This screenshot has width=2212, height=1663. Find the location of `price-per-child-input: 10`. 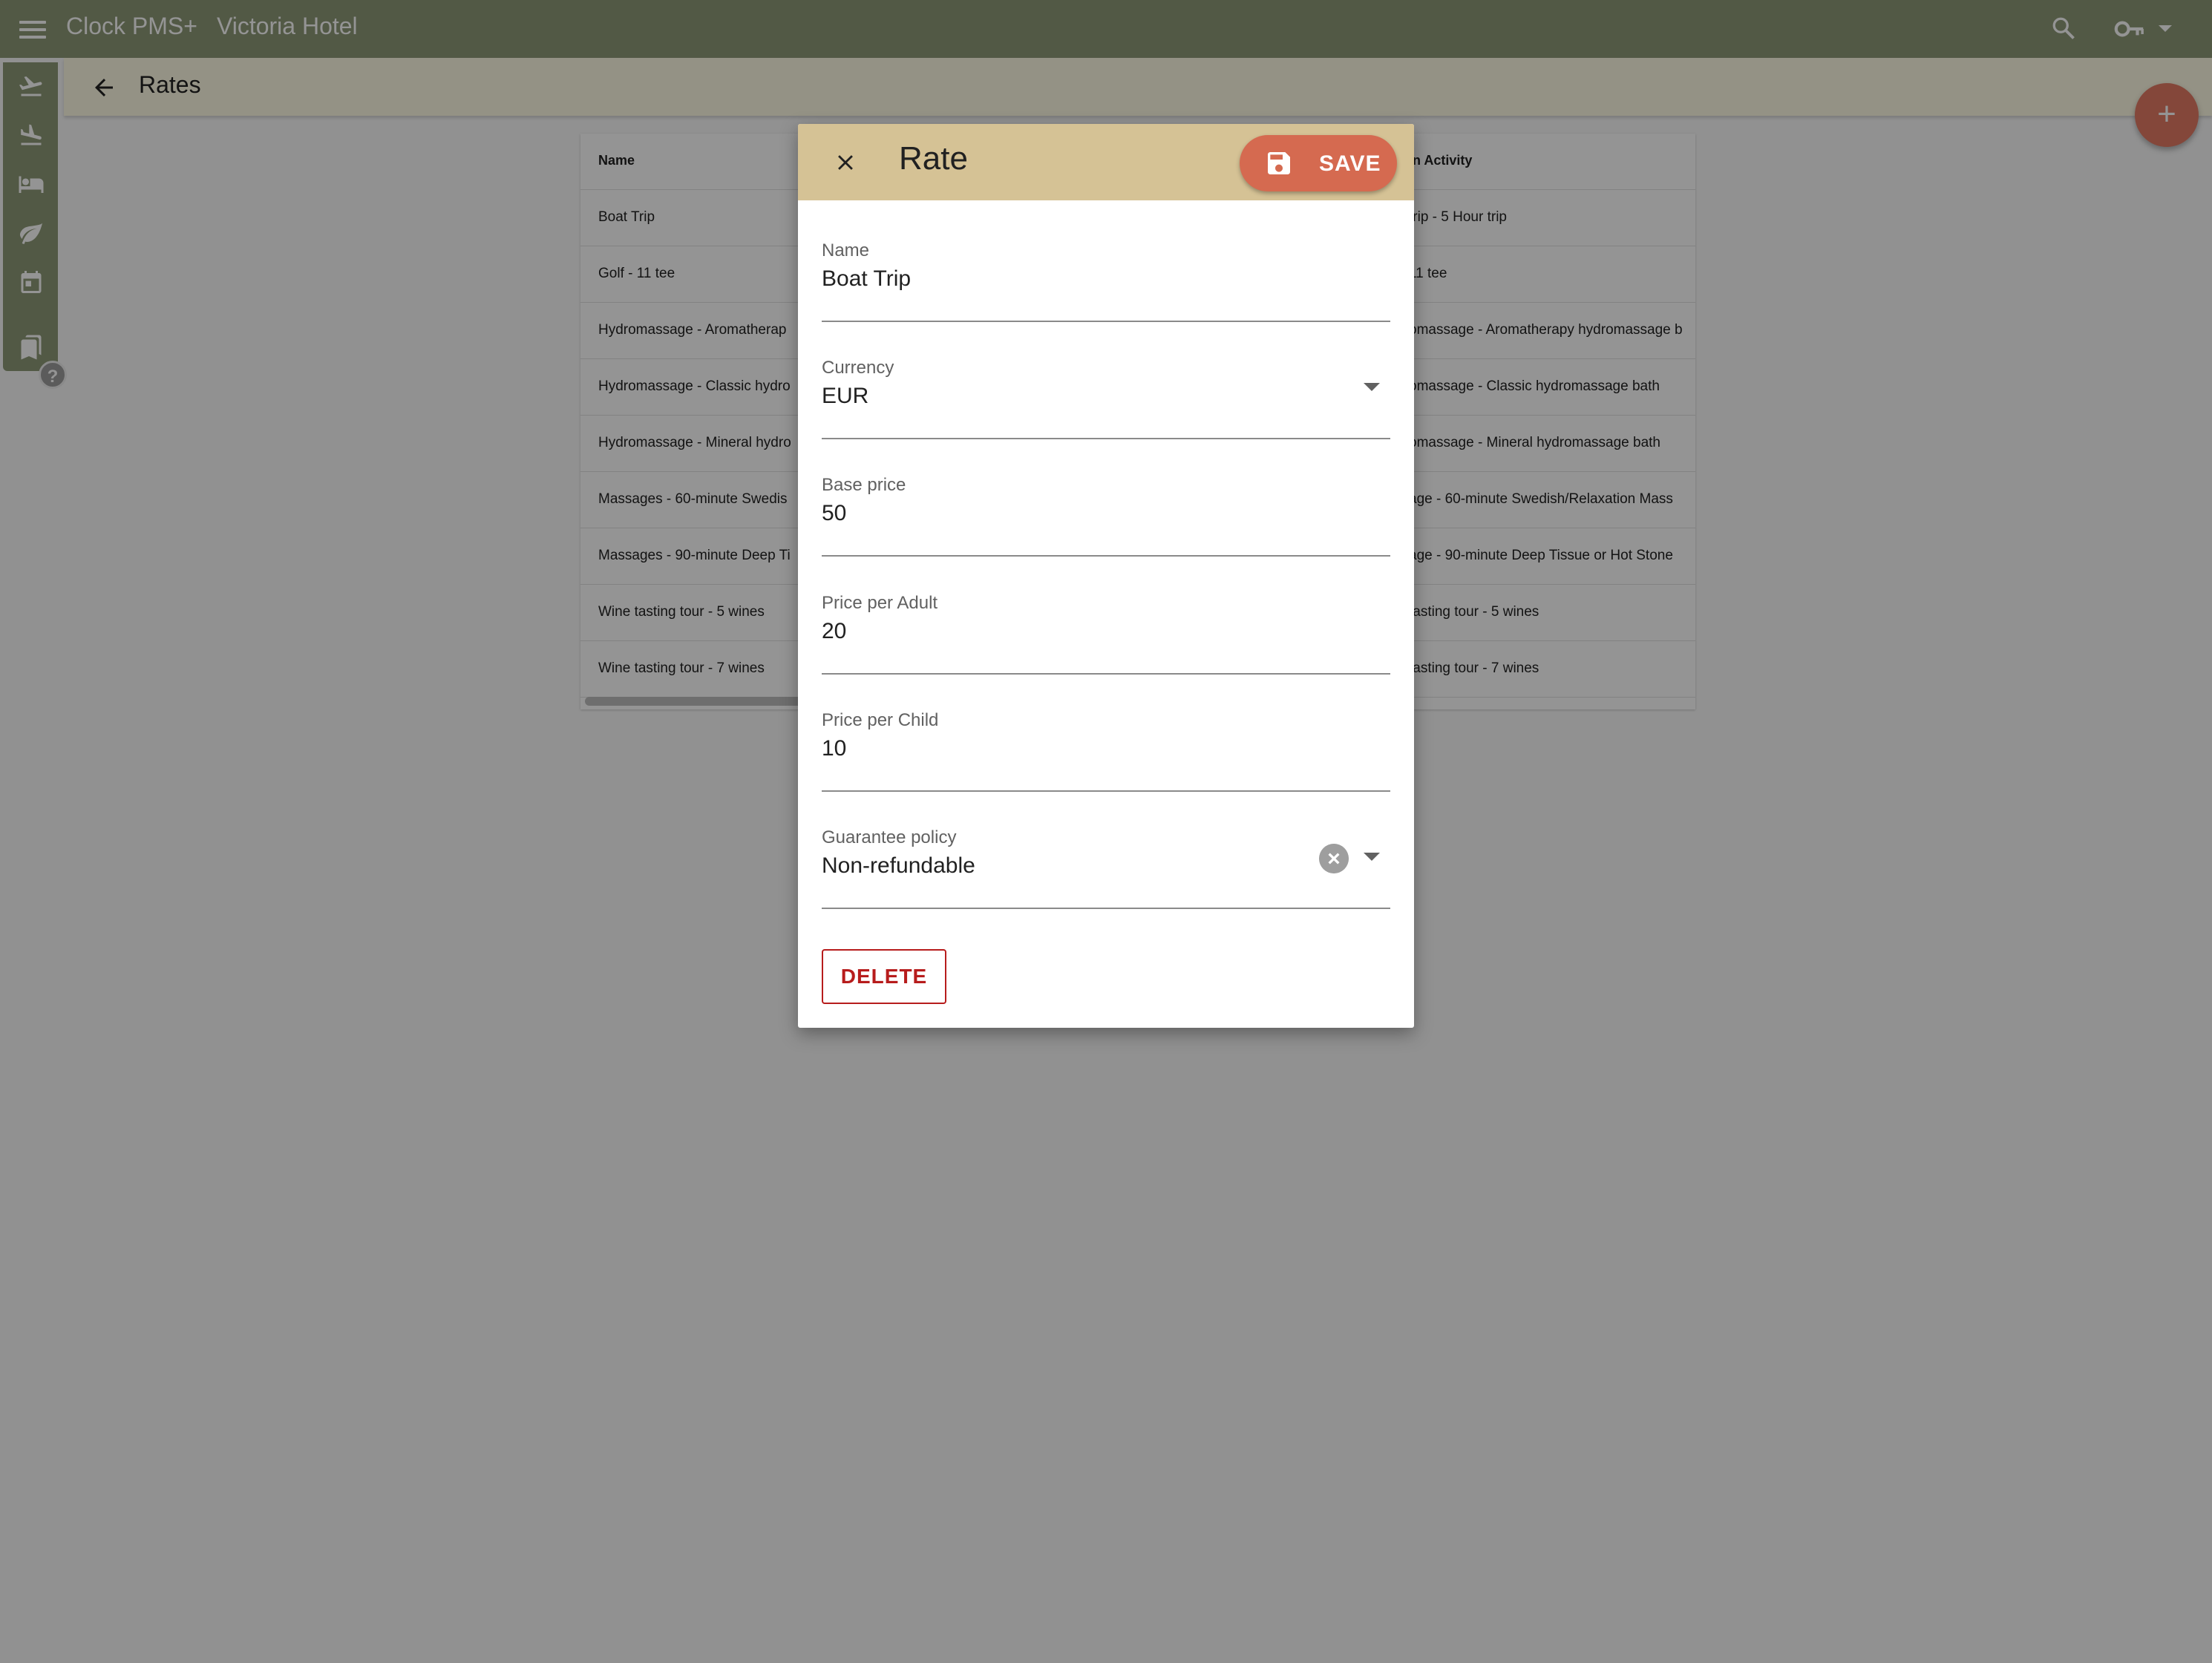

price-per-child-input: 10 is located at coordinates (834, 748).